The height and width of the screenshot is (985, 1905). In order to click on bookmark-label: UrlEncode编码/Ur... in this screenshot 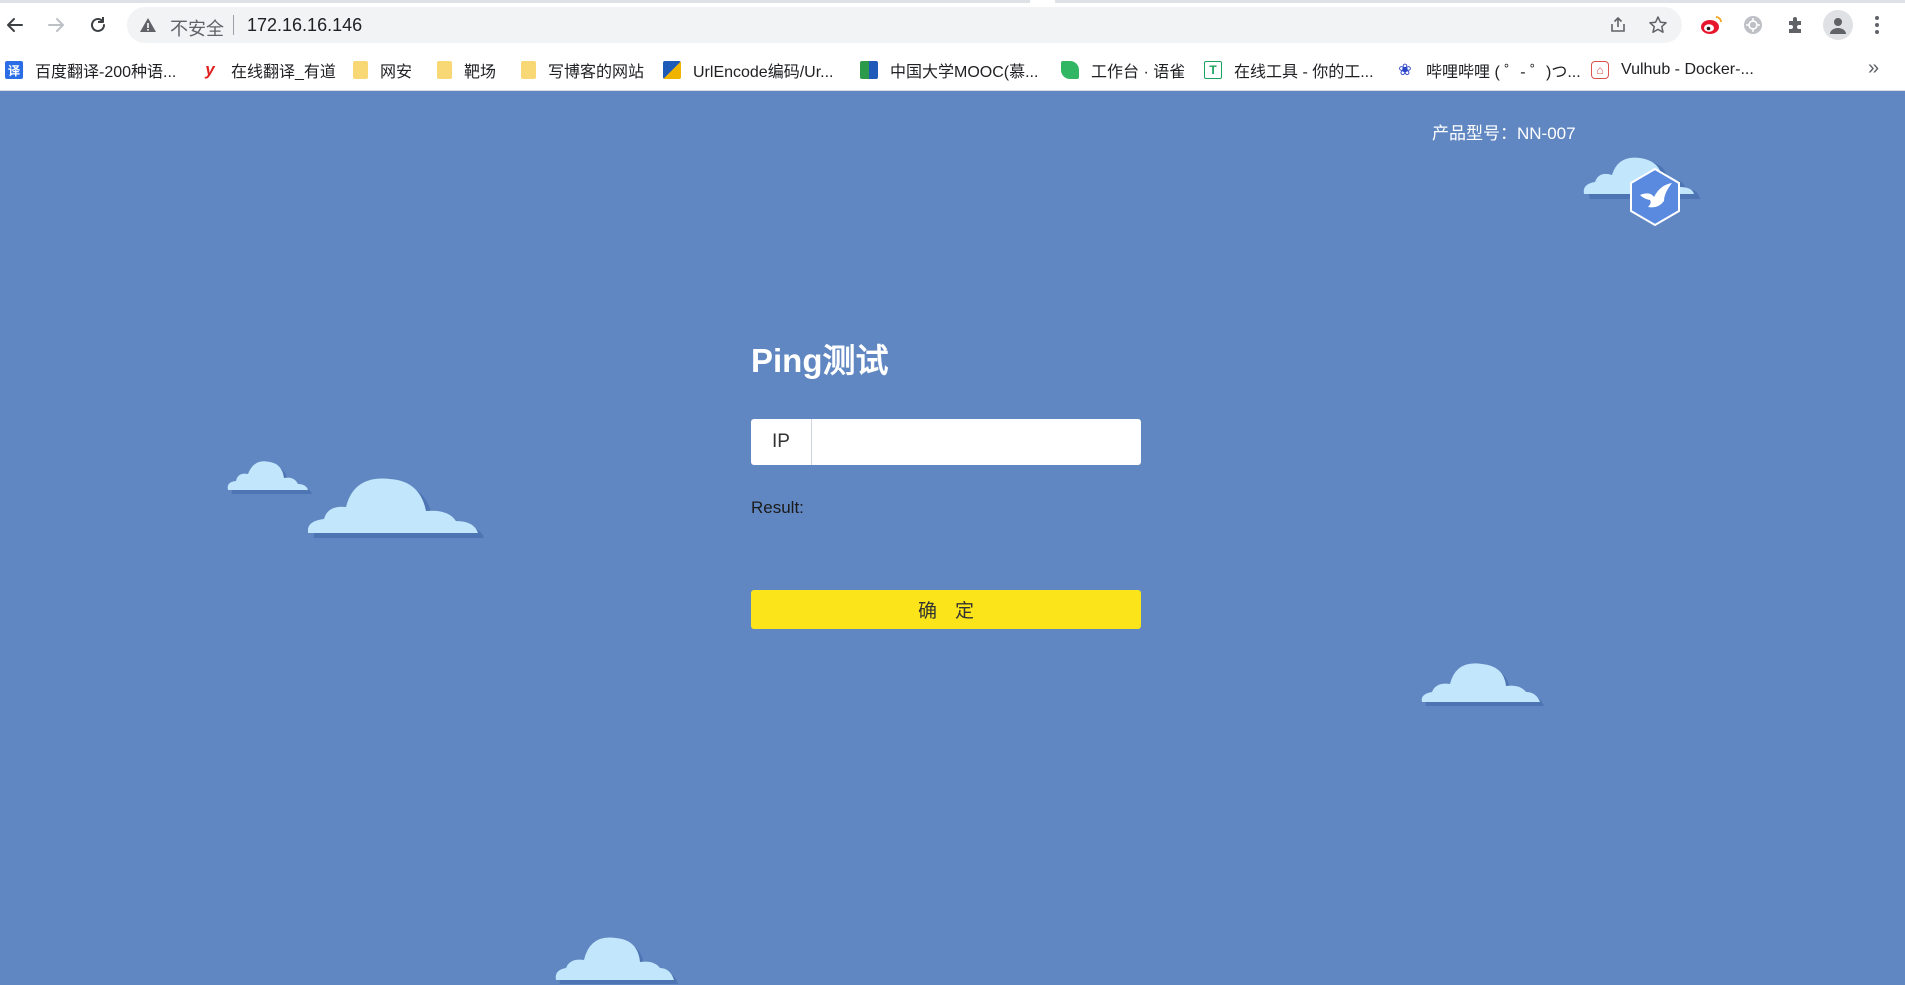, I will do `click(763, 72)`.